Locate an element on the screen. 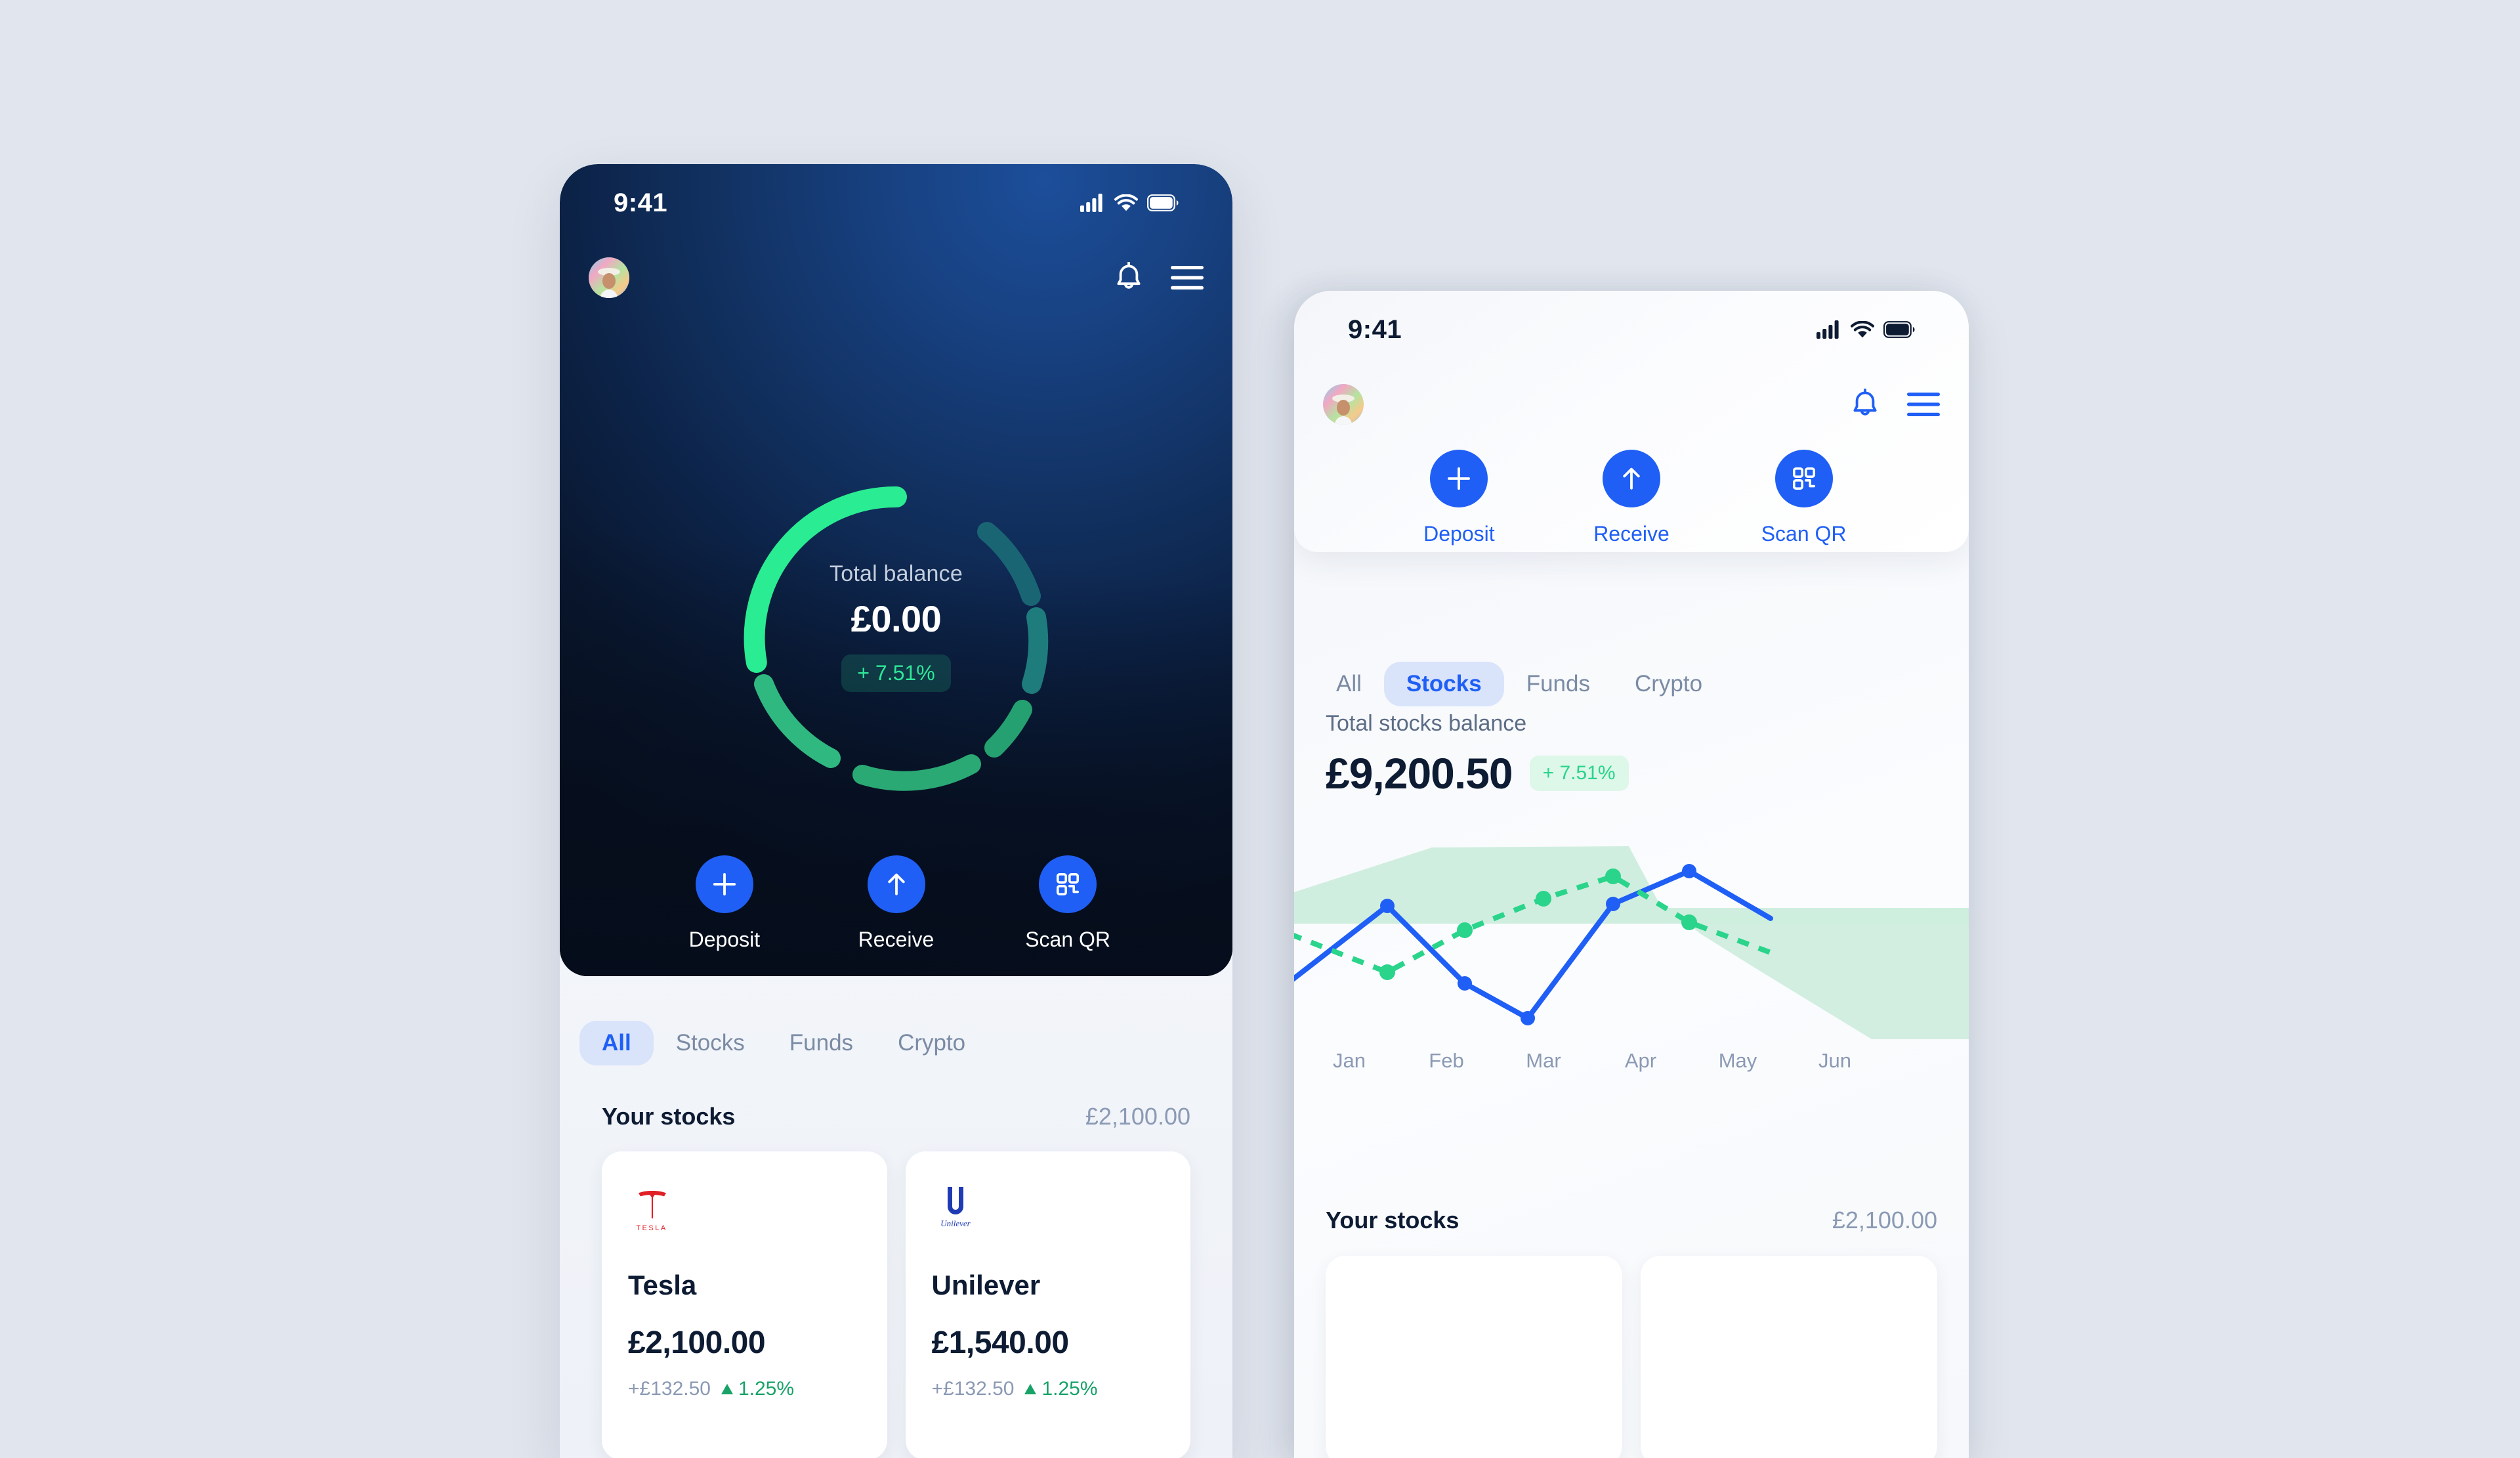 The height and width of the screenshot is (1458, 2520). axis-tick-mar: Mar is located at coordinates (1543, 1060).